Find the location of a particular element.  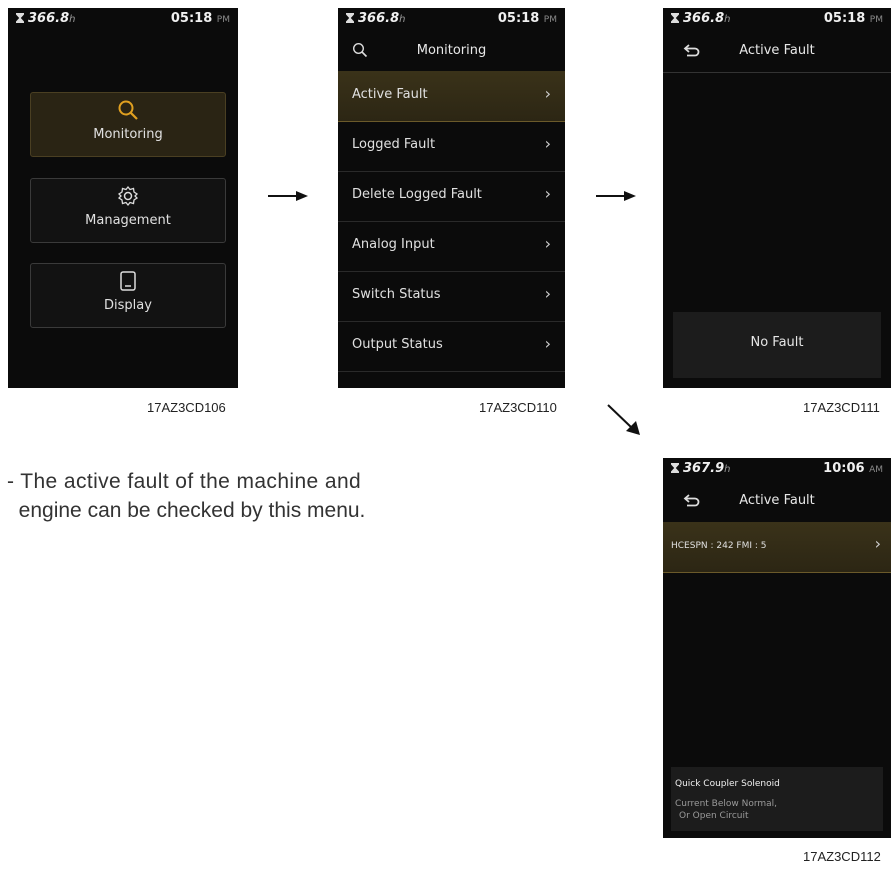

menu-item-logged-fault: Logged Fault › is located at coordinates (451, 146).